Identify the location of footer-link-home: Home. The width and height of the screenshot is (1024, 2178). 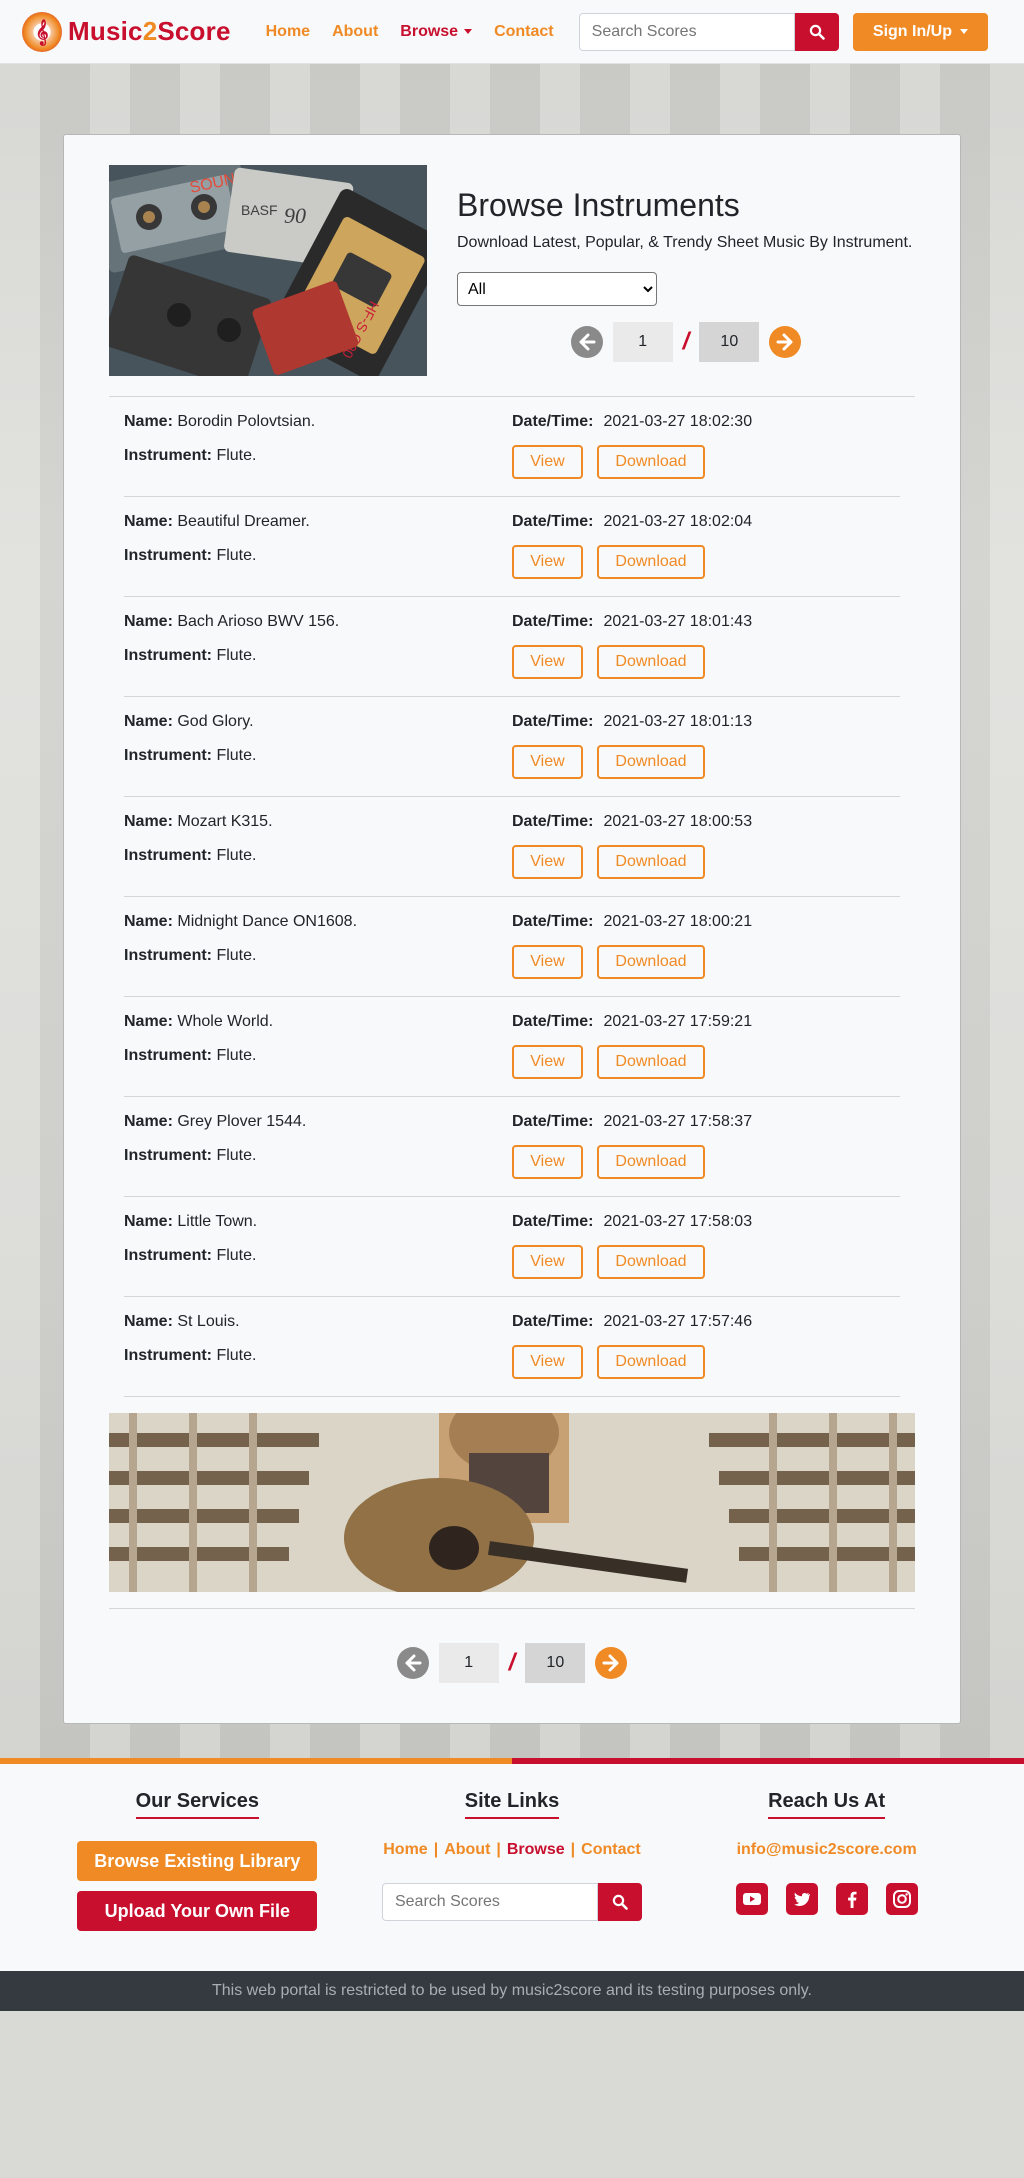
(405, 1850).